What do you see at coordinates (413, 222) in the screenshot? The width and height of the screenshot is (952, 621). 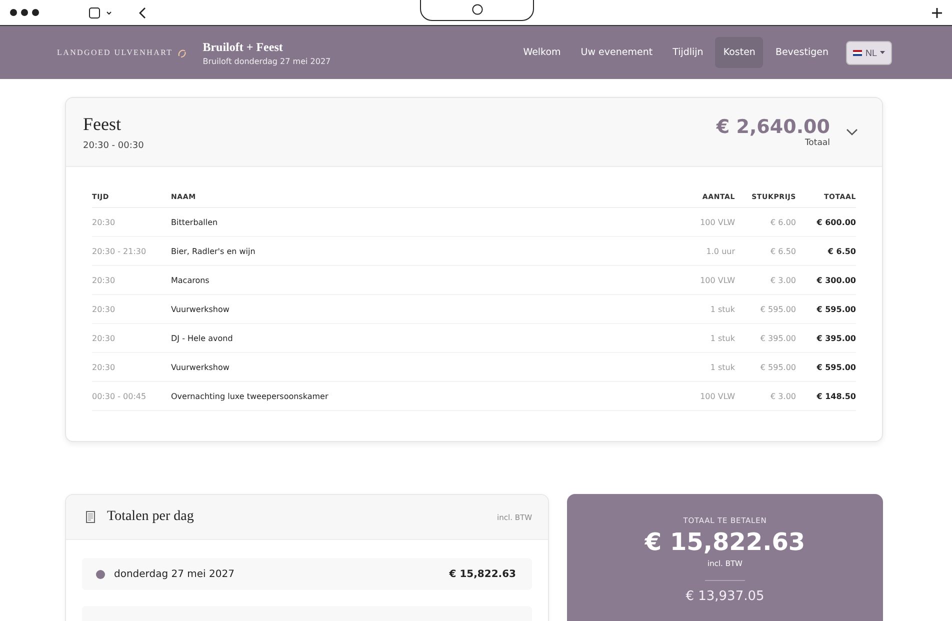 I see `table-cell: Bitterballen` at bounding box center [413, 222].